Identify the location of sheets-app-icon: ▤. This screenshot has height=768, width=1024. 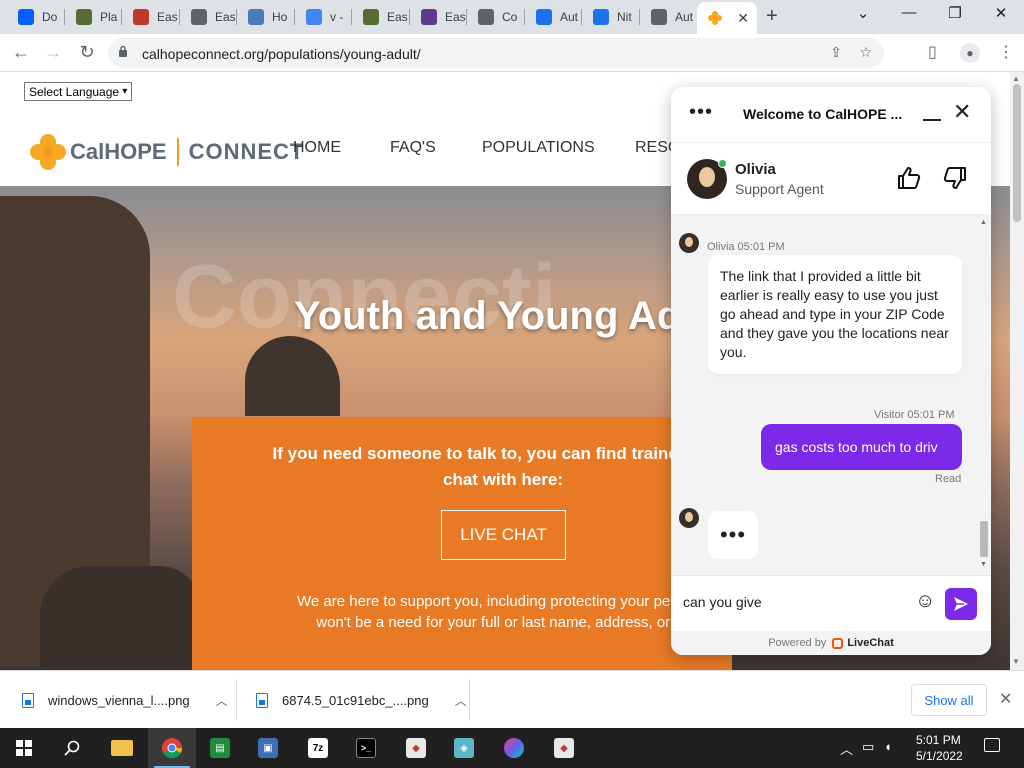
(220, 748).